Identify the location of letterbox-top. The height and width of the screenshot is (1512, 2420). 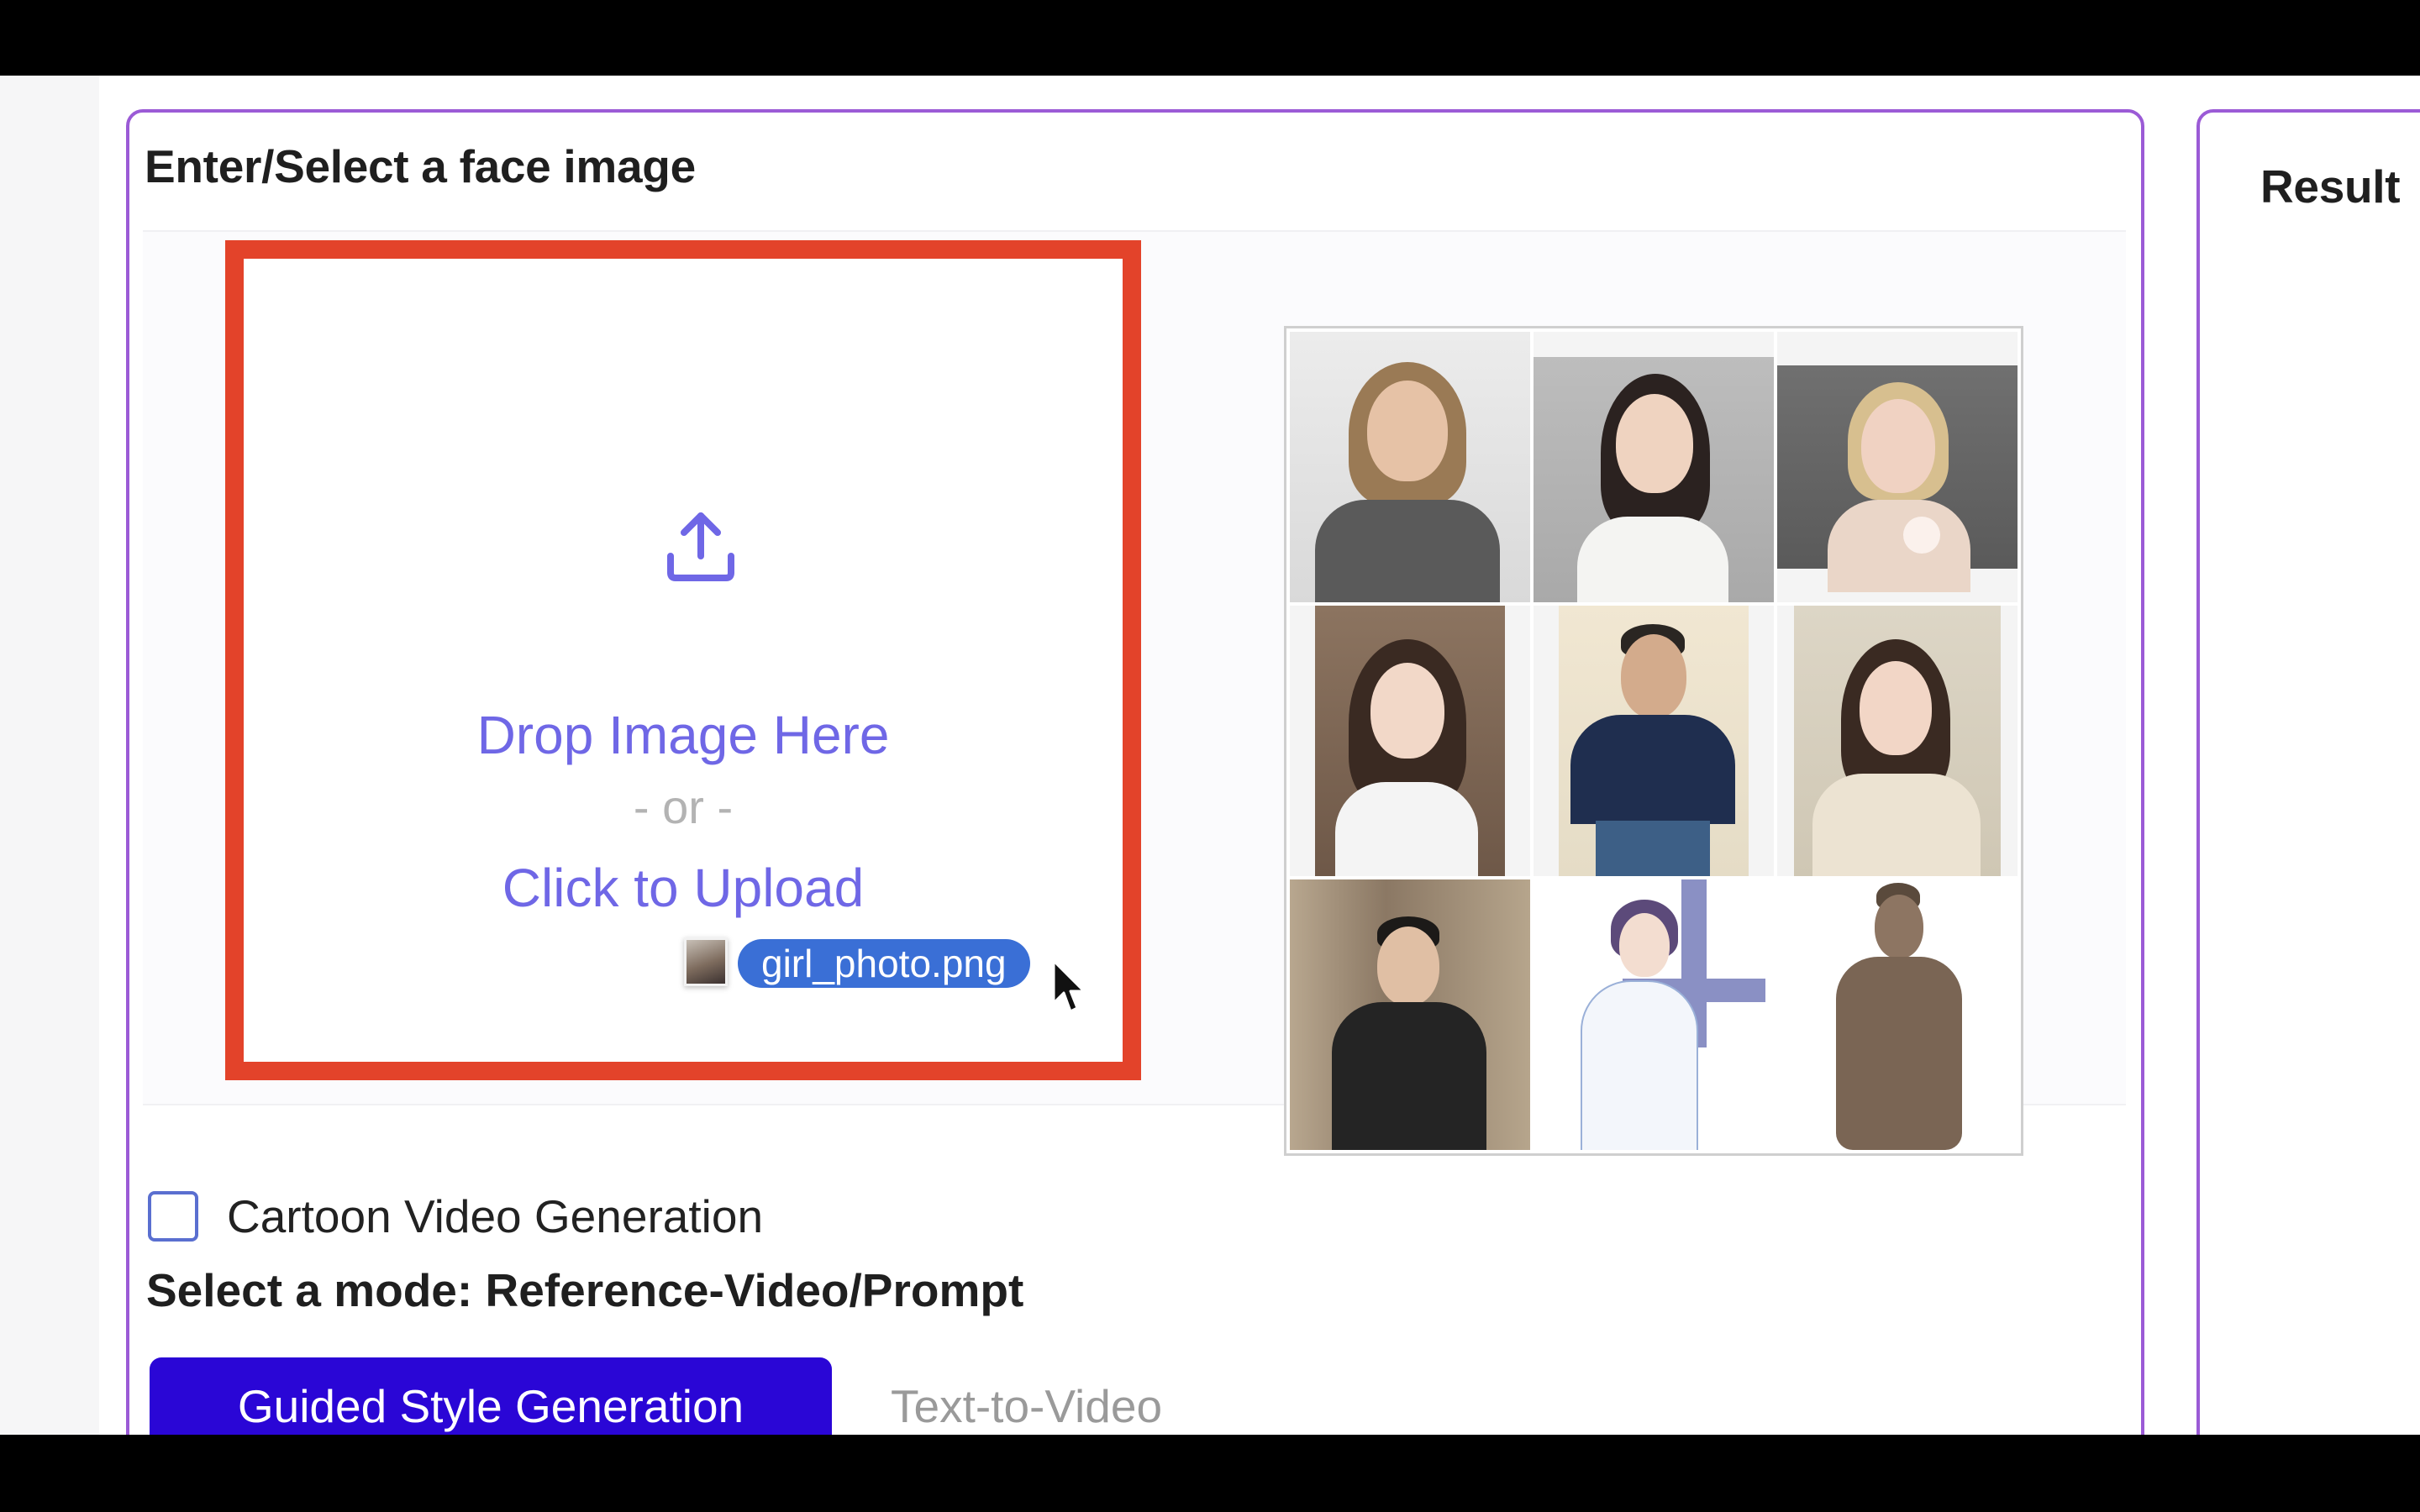
(1210, 38).